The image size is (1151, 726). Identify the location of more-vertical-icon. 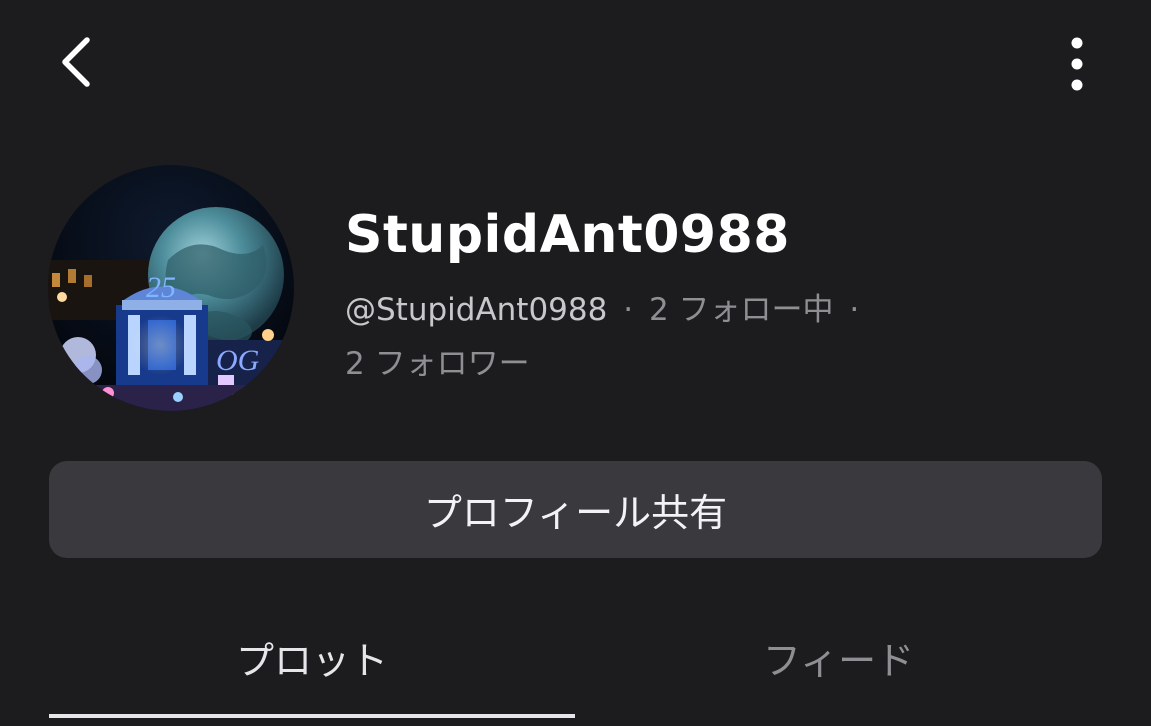
(1077, 64).